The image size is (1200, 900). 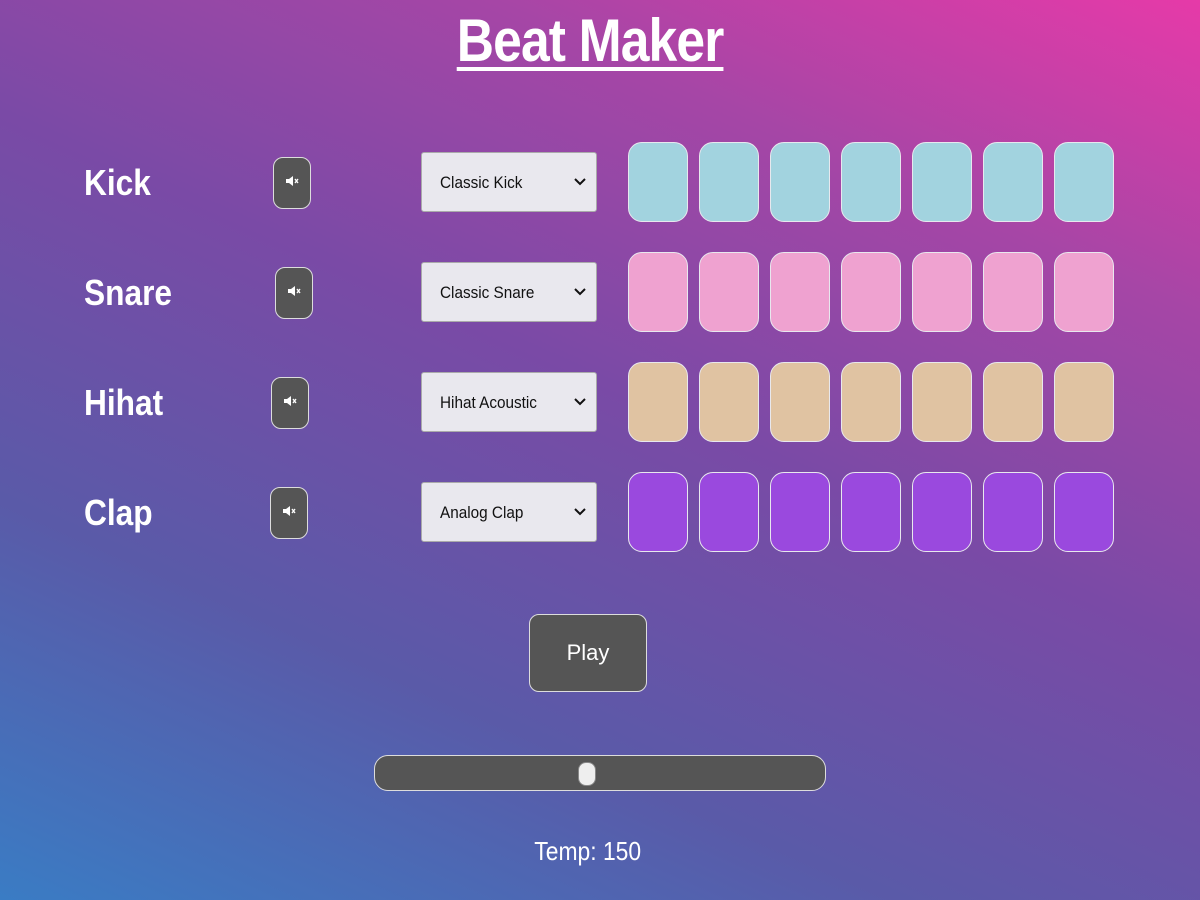 I want to click on sound-select: Classic Snare, so click(x=509, y=292).